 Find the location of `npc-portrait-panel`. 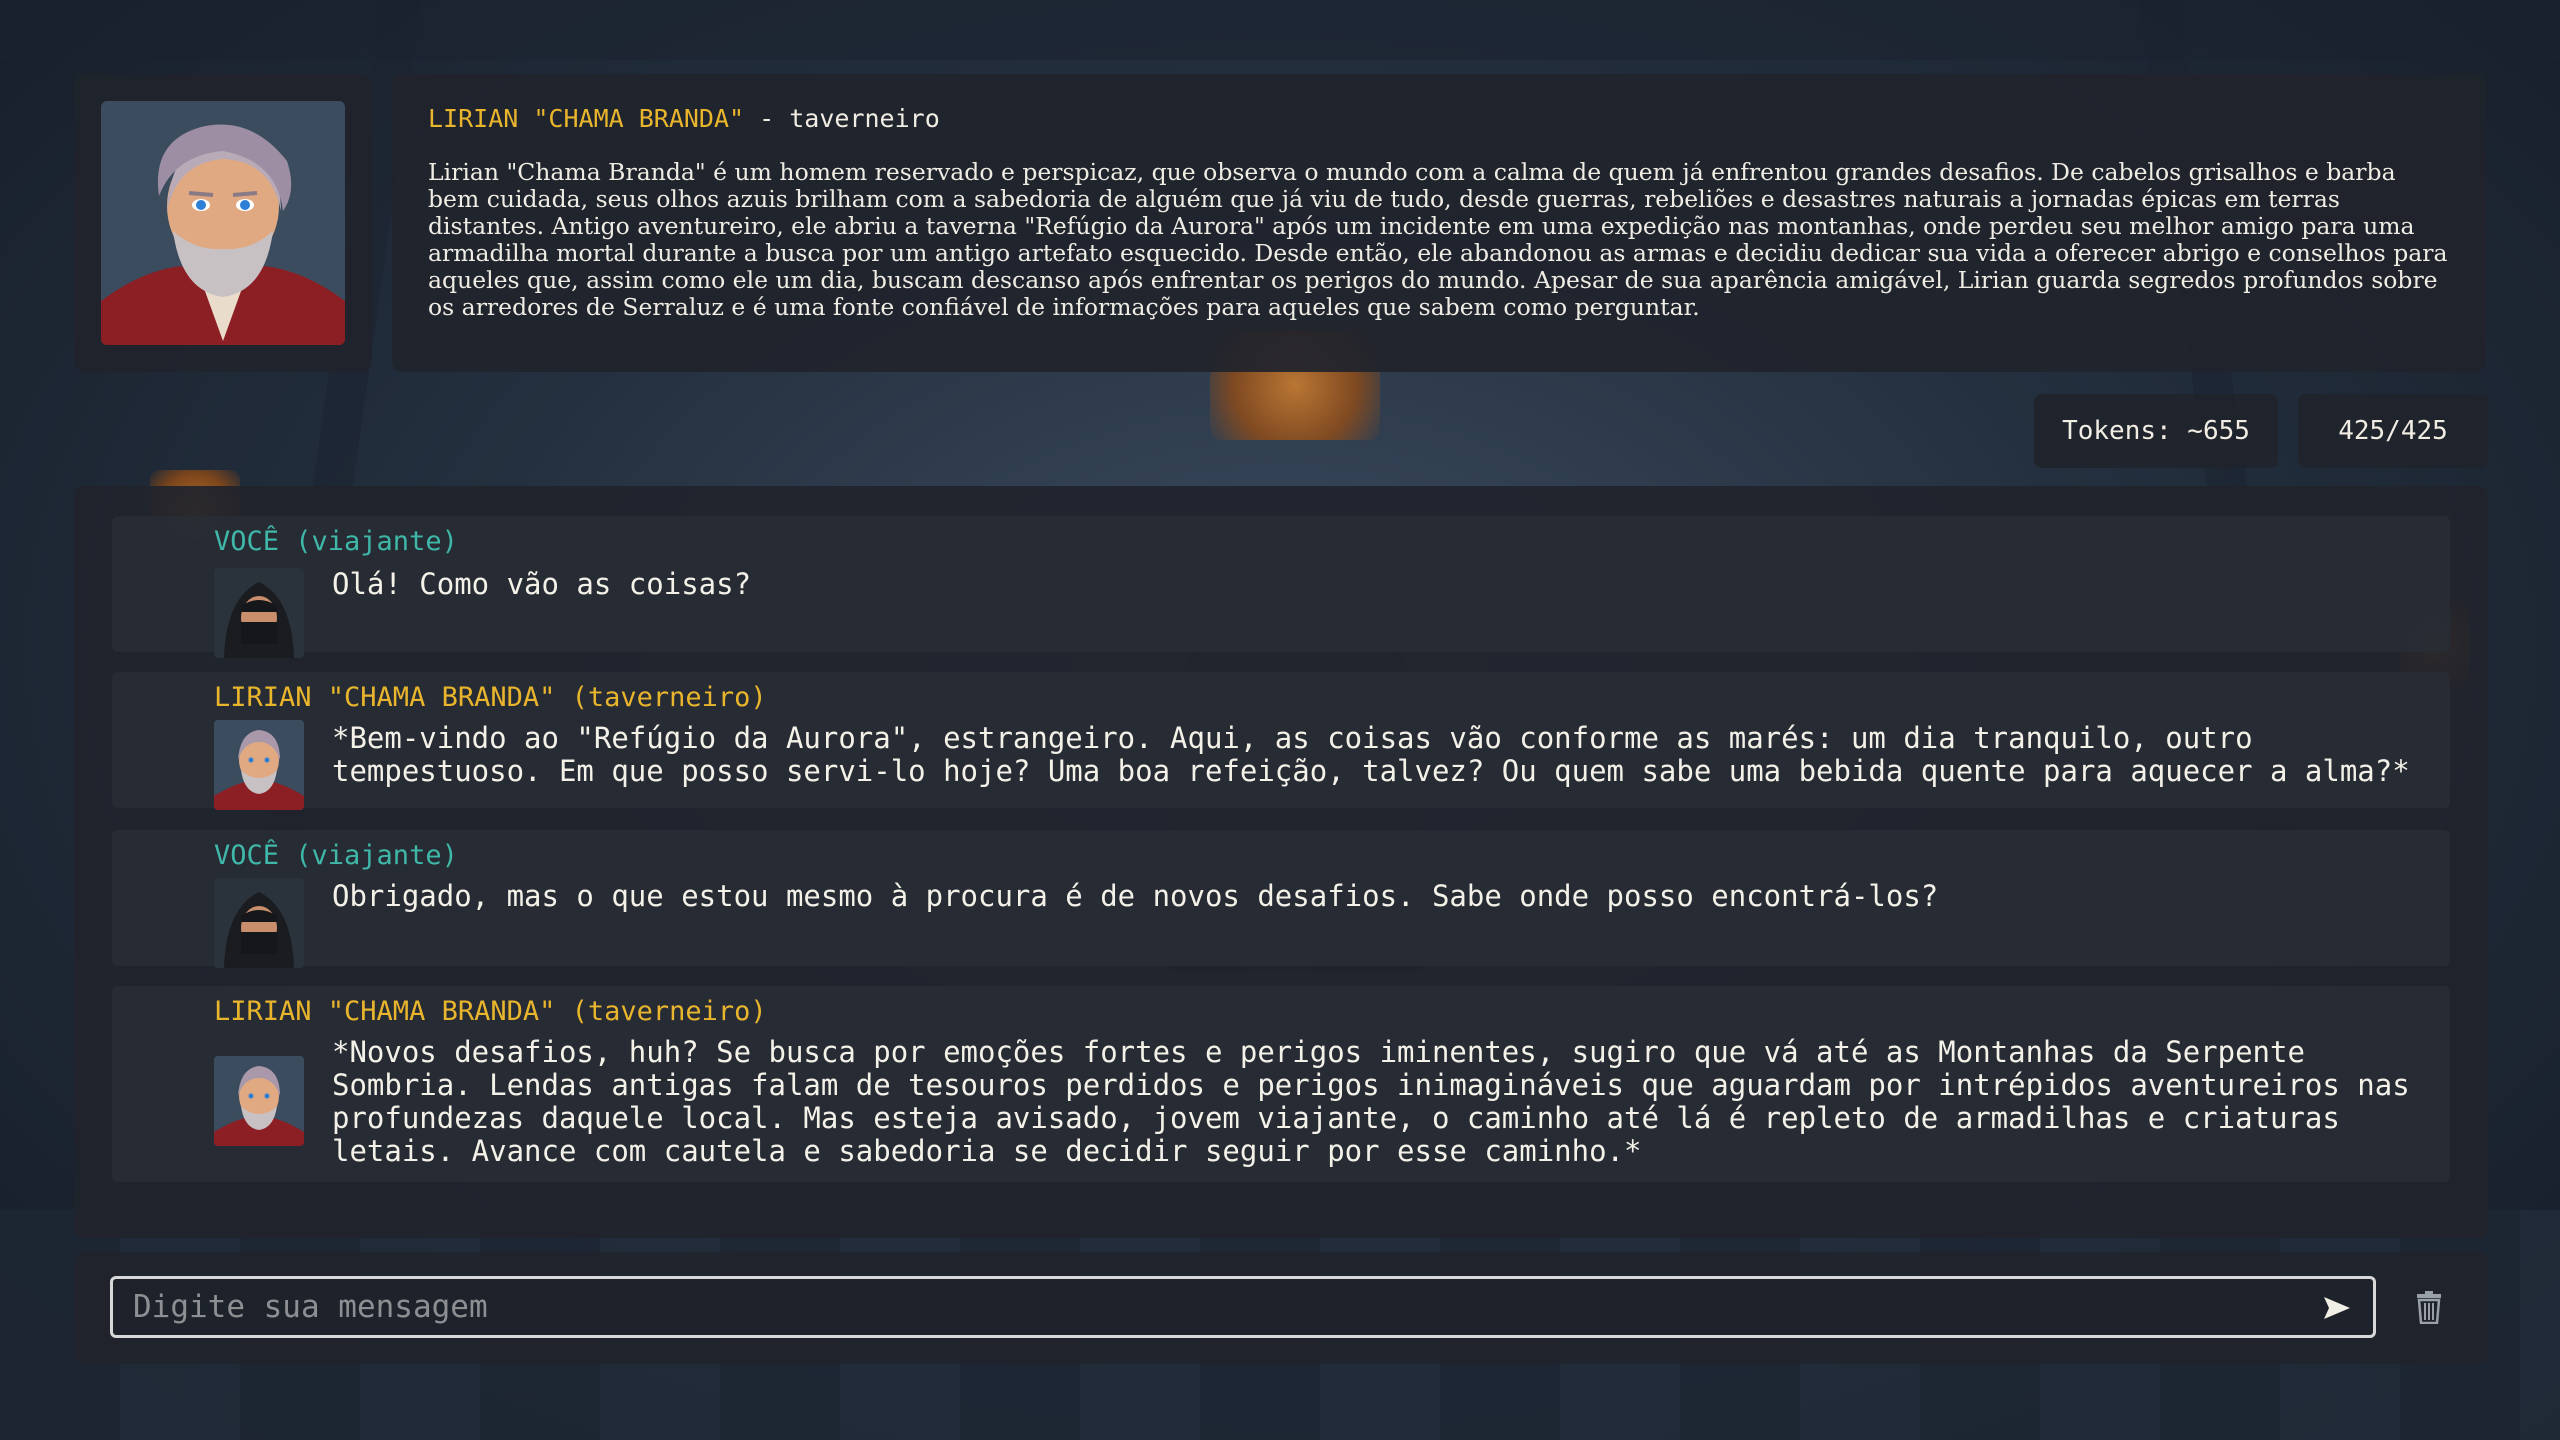

npc-portrait-panel is located at coordinates (223, 223).